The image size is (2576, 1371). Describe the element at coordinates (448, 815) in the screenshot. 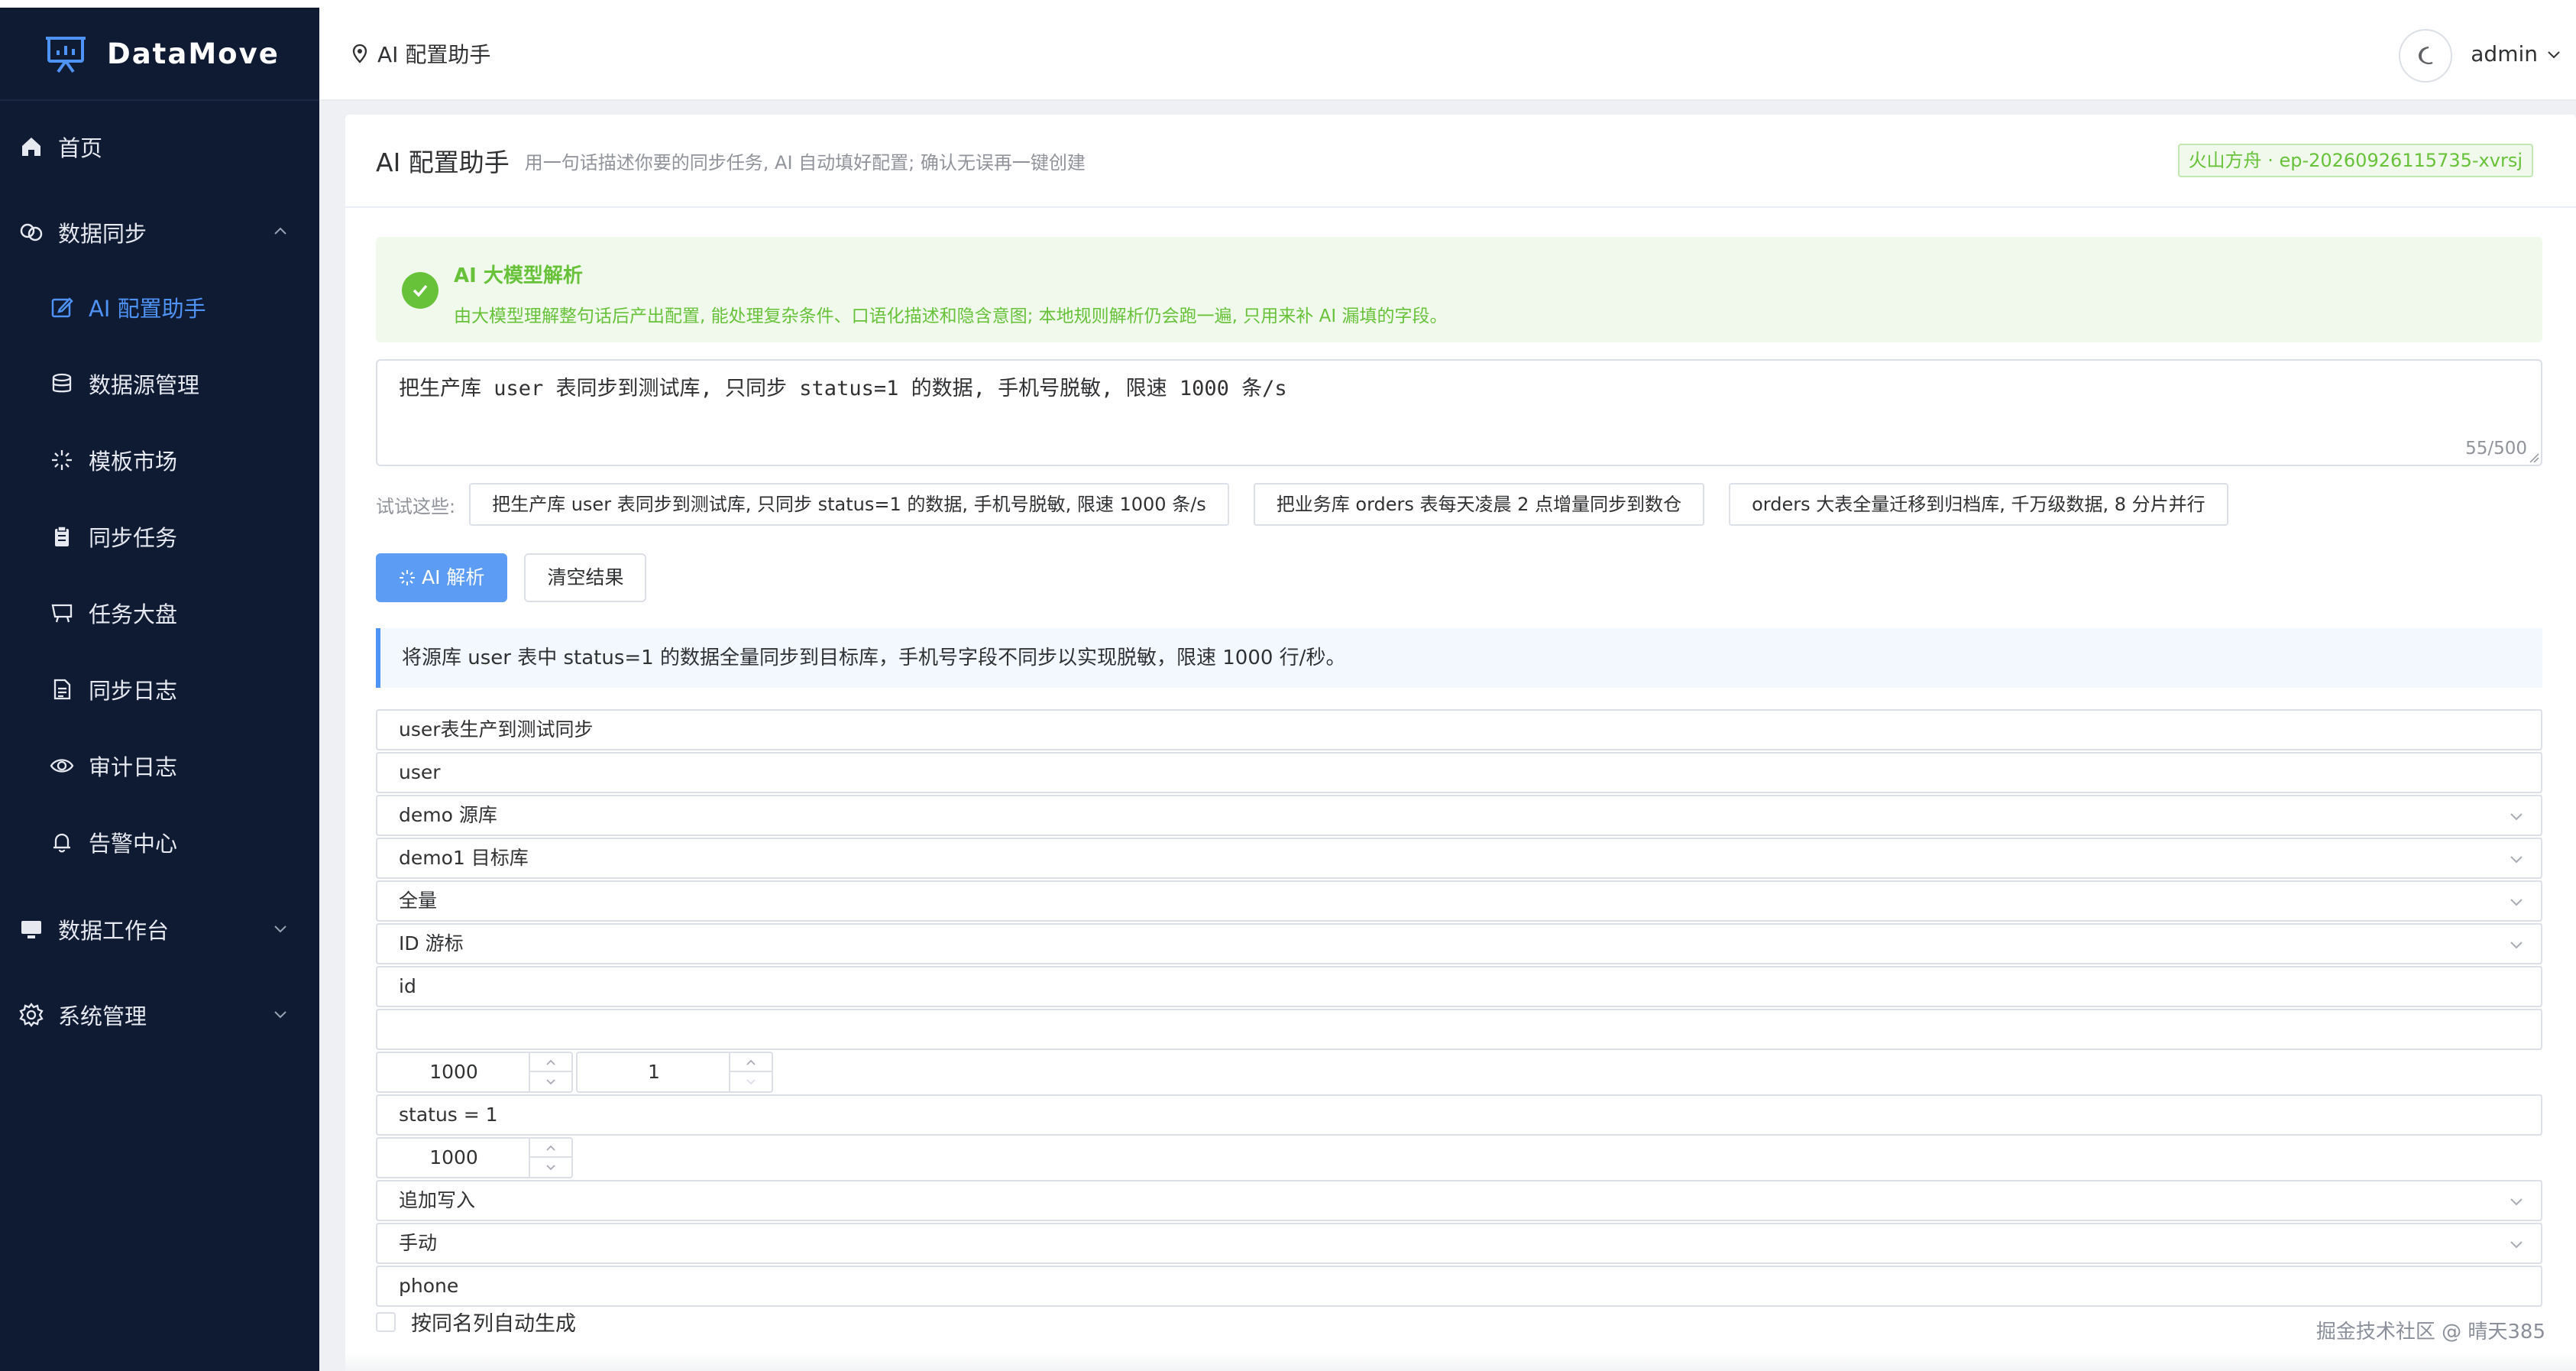

I see `source-value: demo 源库` at that location.